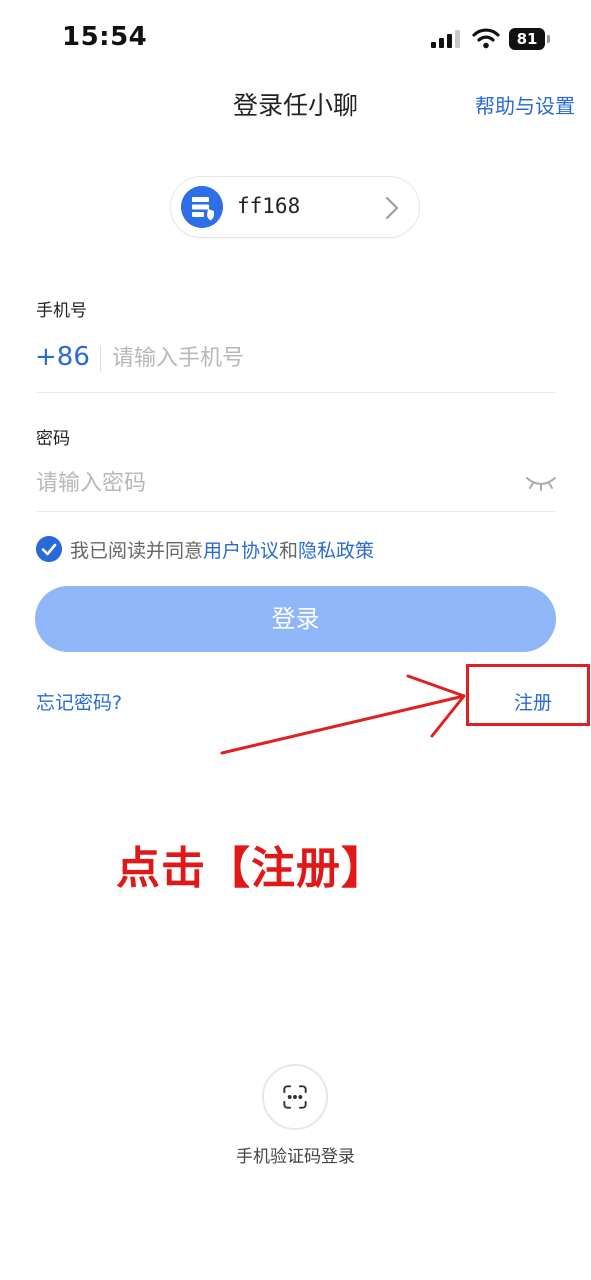 This screenshot has height=1280, width=591. What do you see at coordinates (241, 551) in the screenshot?
I see `user-agreement-link: 用户协议` at bounding box center [241, 551].